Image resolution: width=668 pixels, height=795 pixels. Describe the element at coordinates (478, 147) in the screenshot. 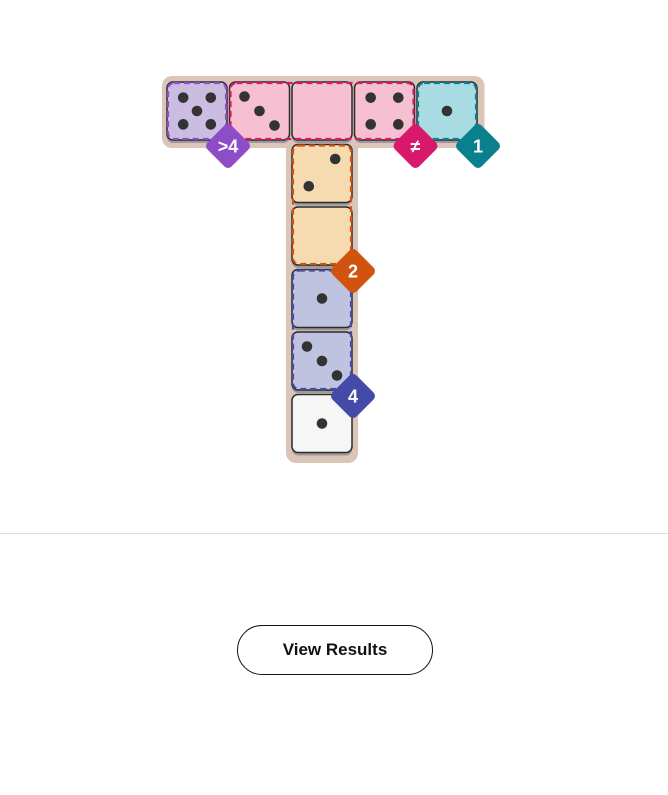

I see `badge-label: 1` at that location.